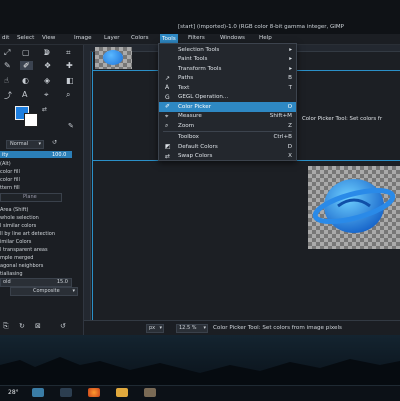 The image size is (400, 401). Describe the element at coordinates (192, 328) in the screenshot. I see `zoom-select: 12.5 % ▾` at that location.